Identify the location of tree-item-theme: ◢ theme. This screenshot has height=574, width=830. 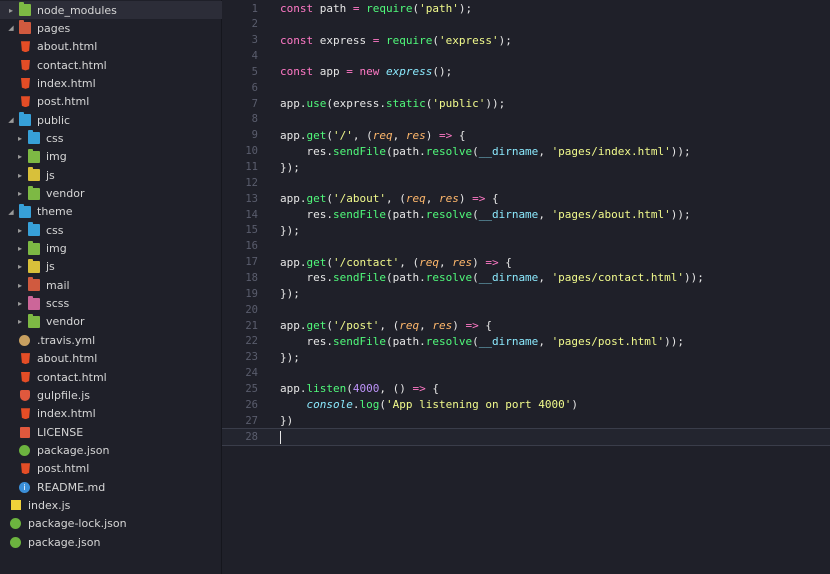
(113, 212).